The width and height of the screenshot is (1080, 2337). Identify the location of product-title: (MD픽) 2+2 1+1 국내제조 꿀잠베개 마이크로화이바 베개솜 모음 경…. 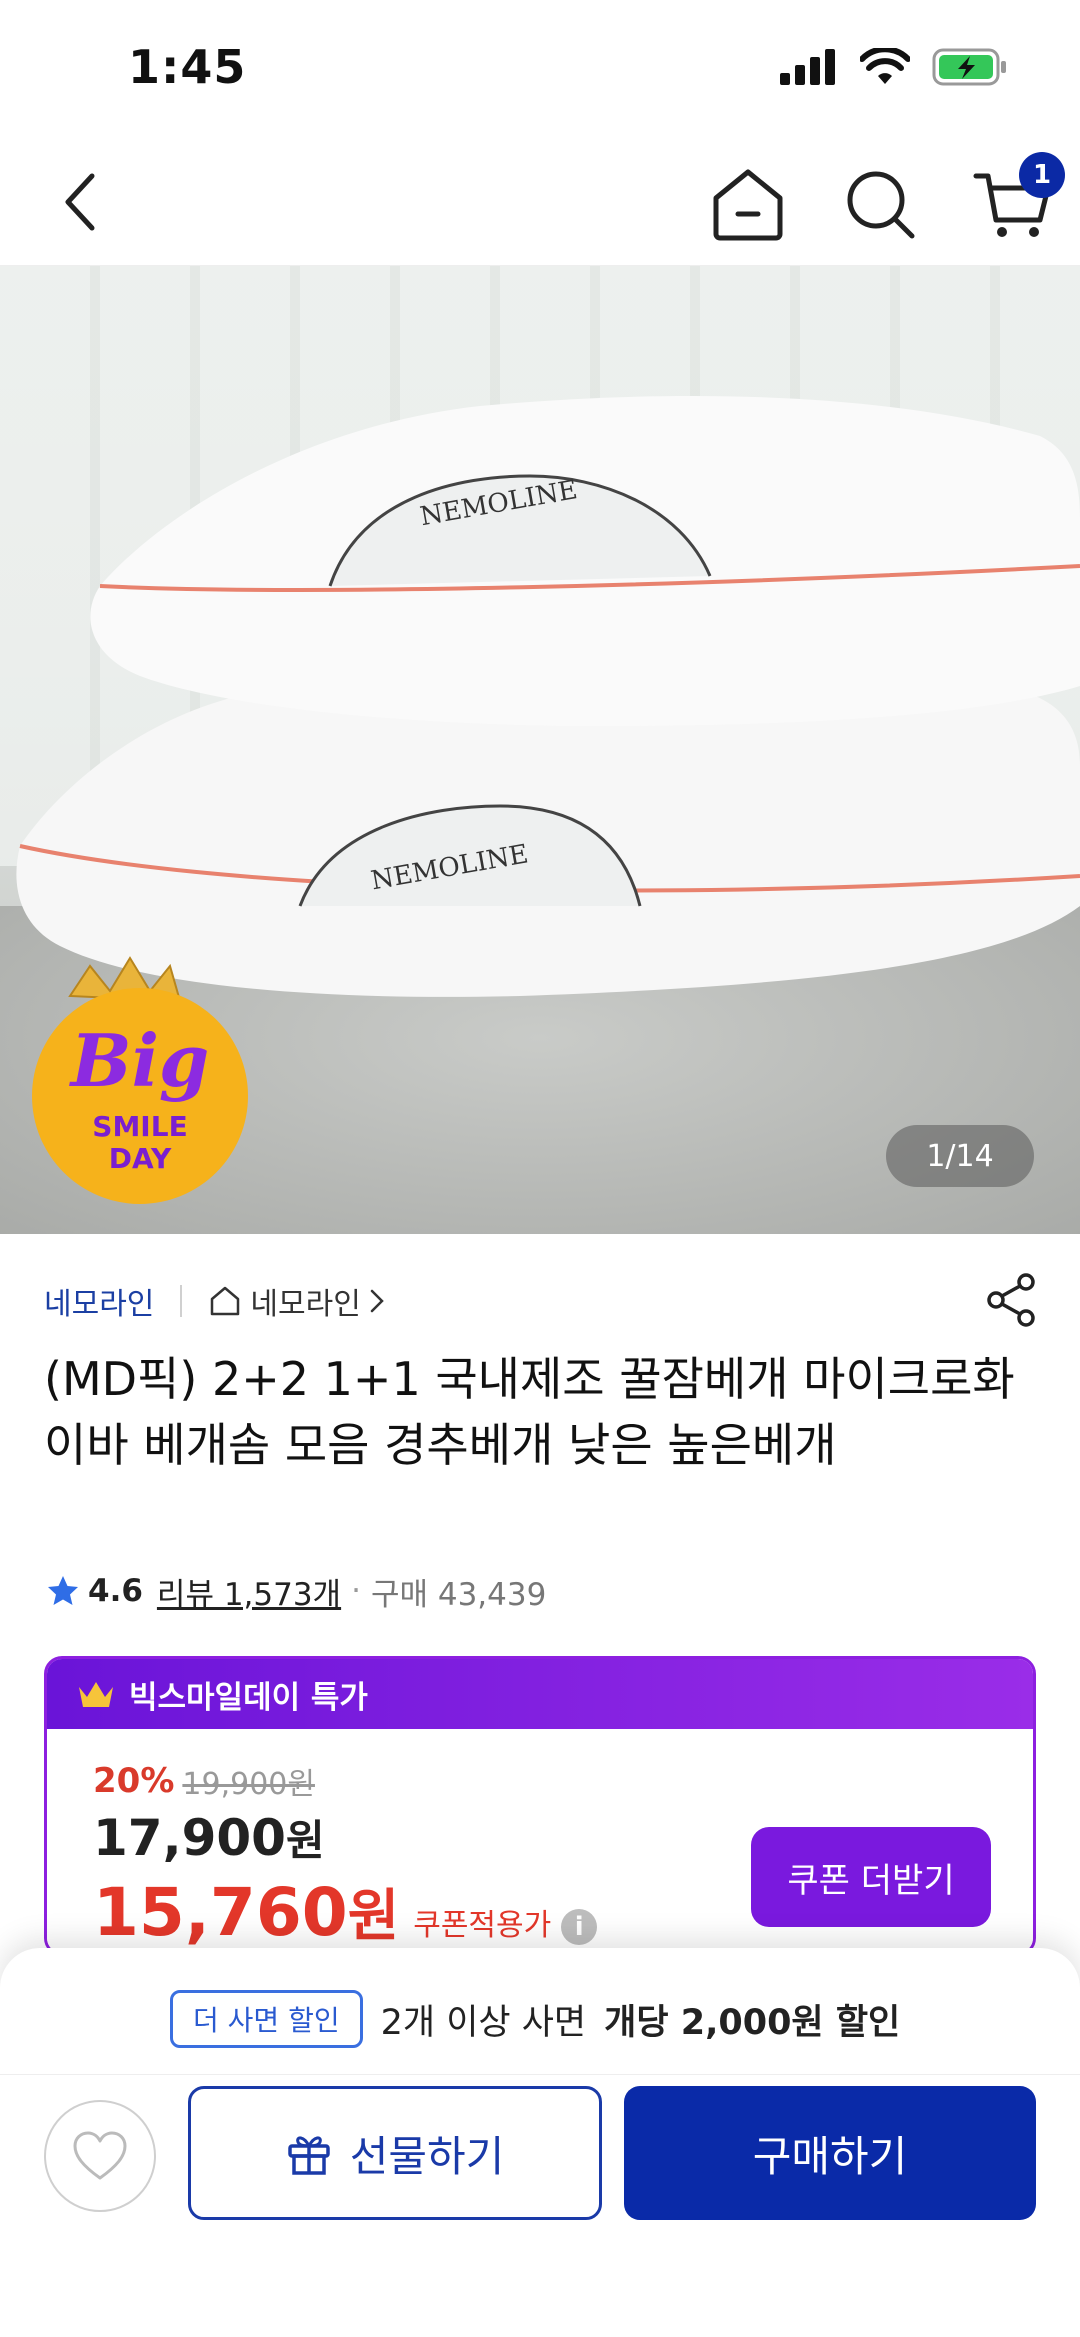
(529, 1412).